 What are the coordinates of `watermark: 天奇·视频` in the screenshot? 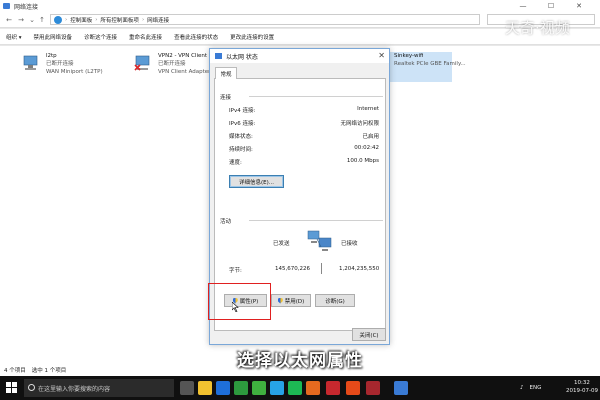 It's located at (537, 28).